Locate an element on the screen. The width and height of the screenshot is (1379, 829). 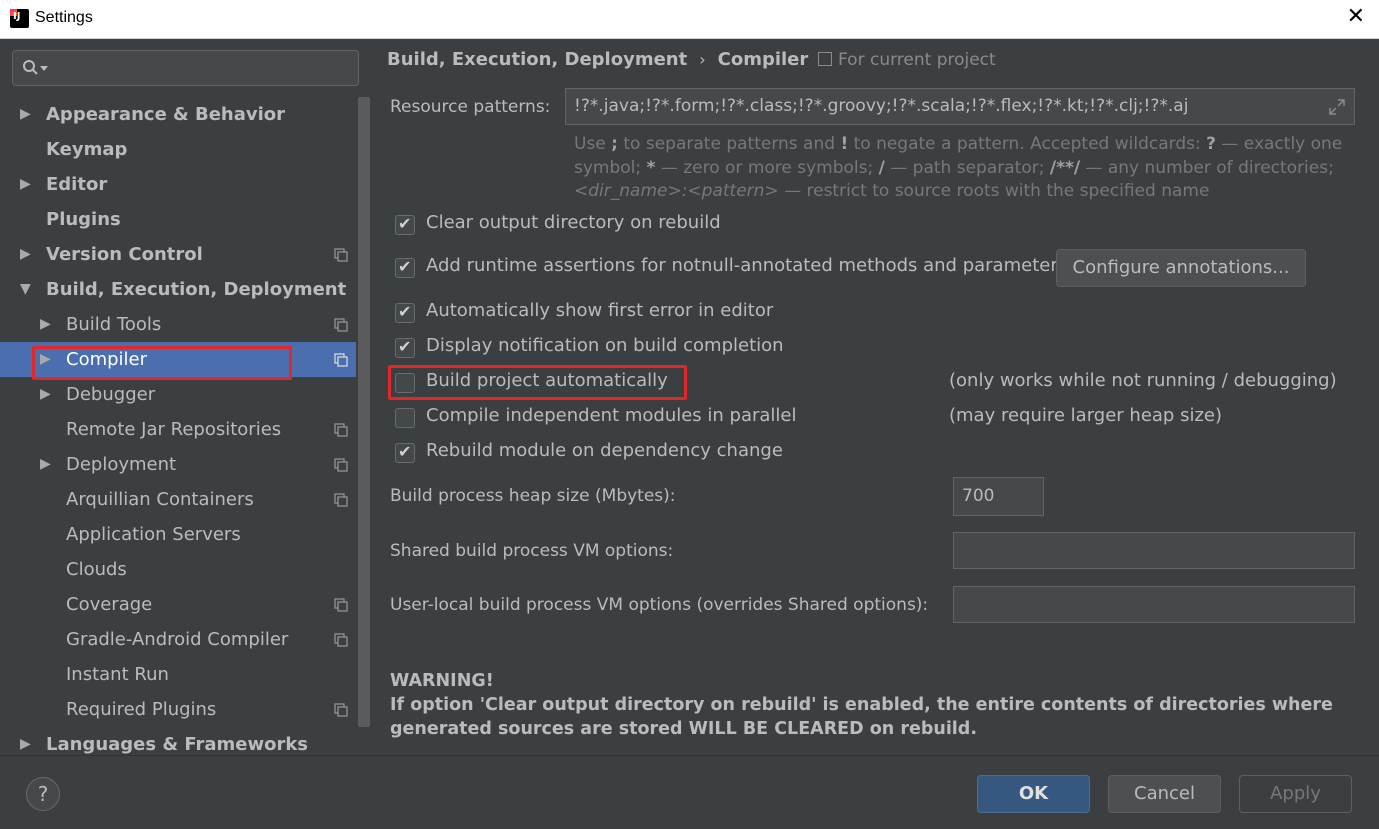
chevron-down-icon is located at coordinates (44, 68).